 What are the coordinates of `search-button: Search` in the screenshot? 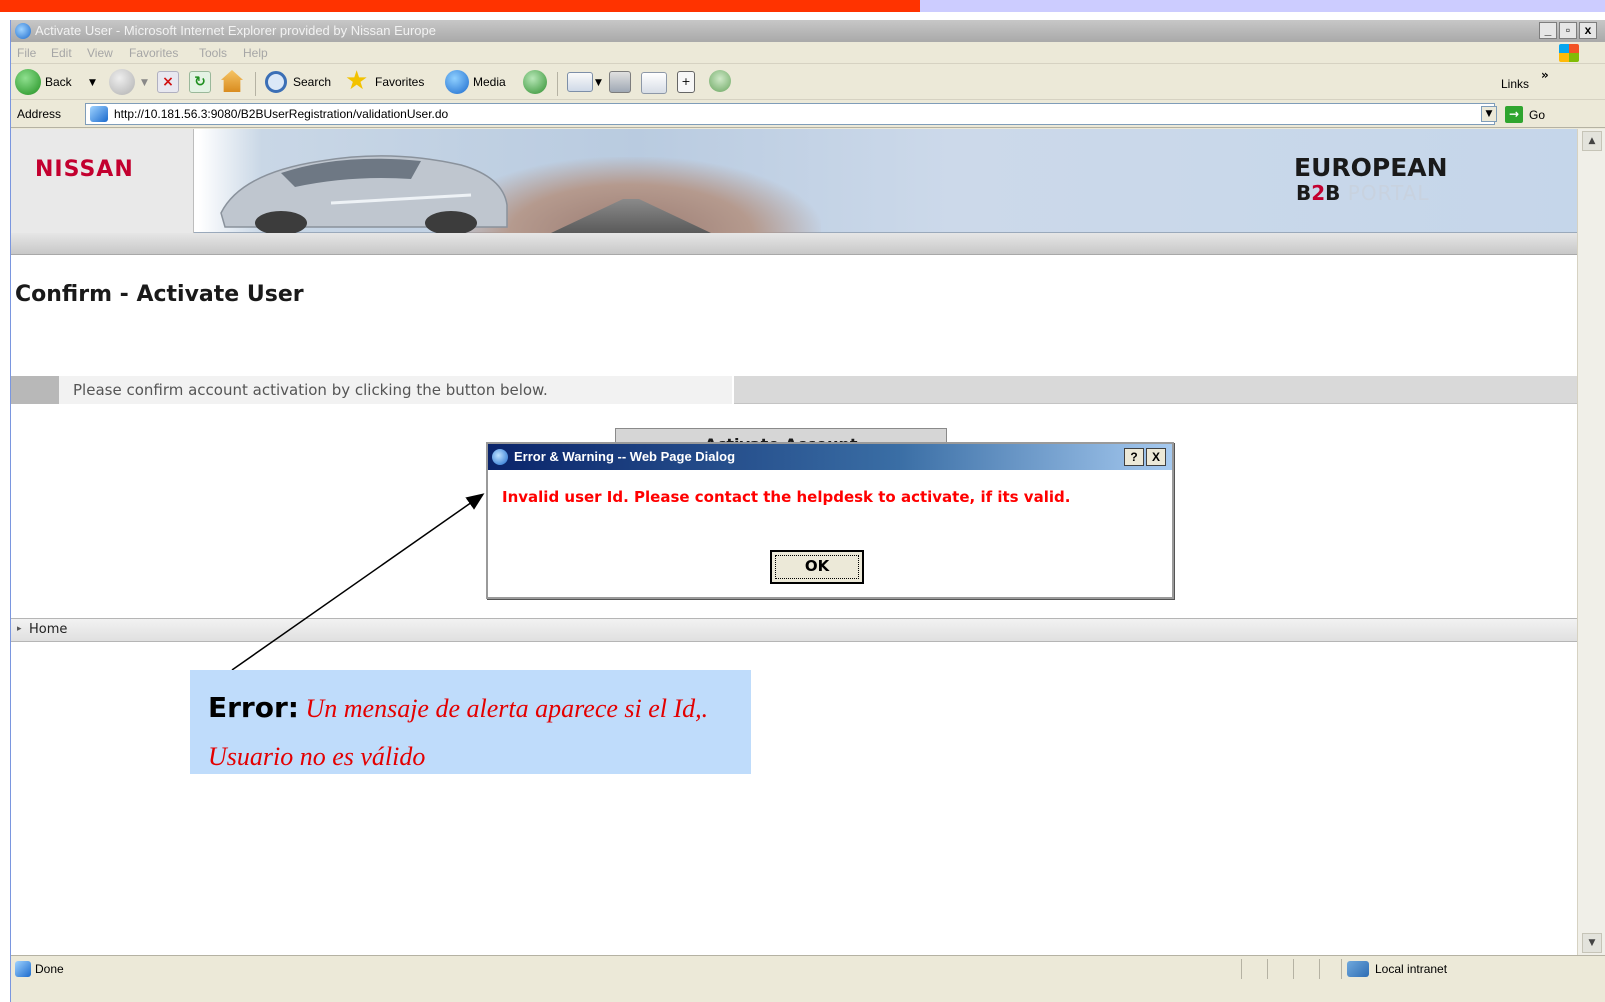 It's located at (312, 82).